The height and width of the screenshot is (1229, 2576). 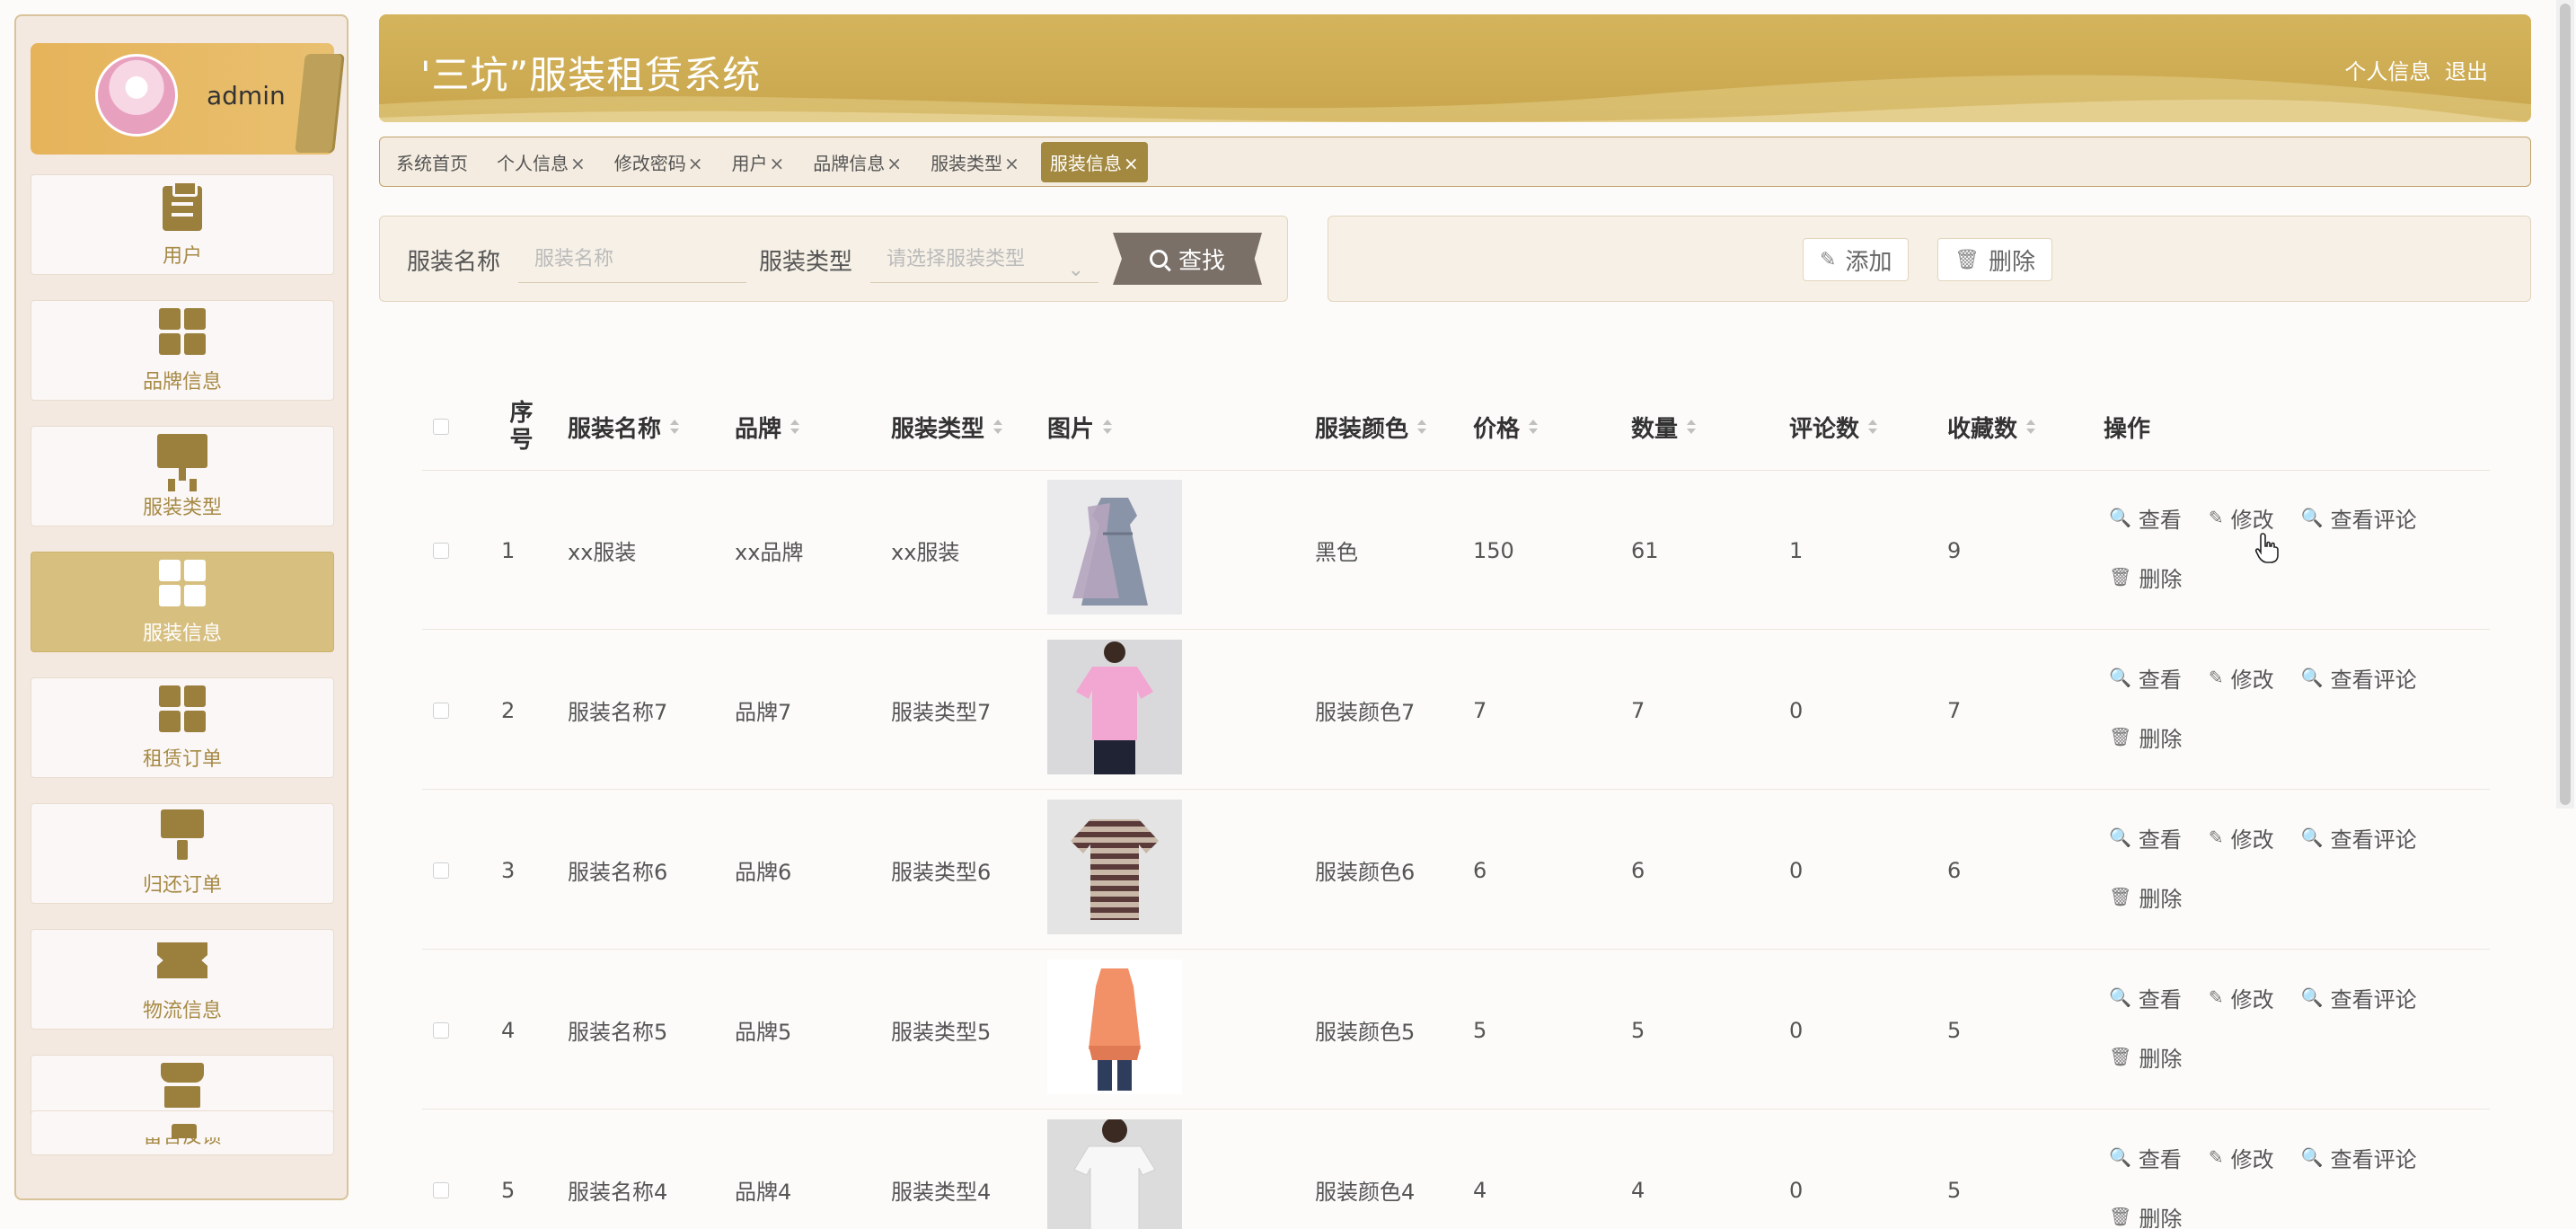 What do you see at coordinates (2466, 71) in the screenshot?
I see `logout-link: 退出` at bounding box center [2466, 71].